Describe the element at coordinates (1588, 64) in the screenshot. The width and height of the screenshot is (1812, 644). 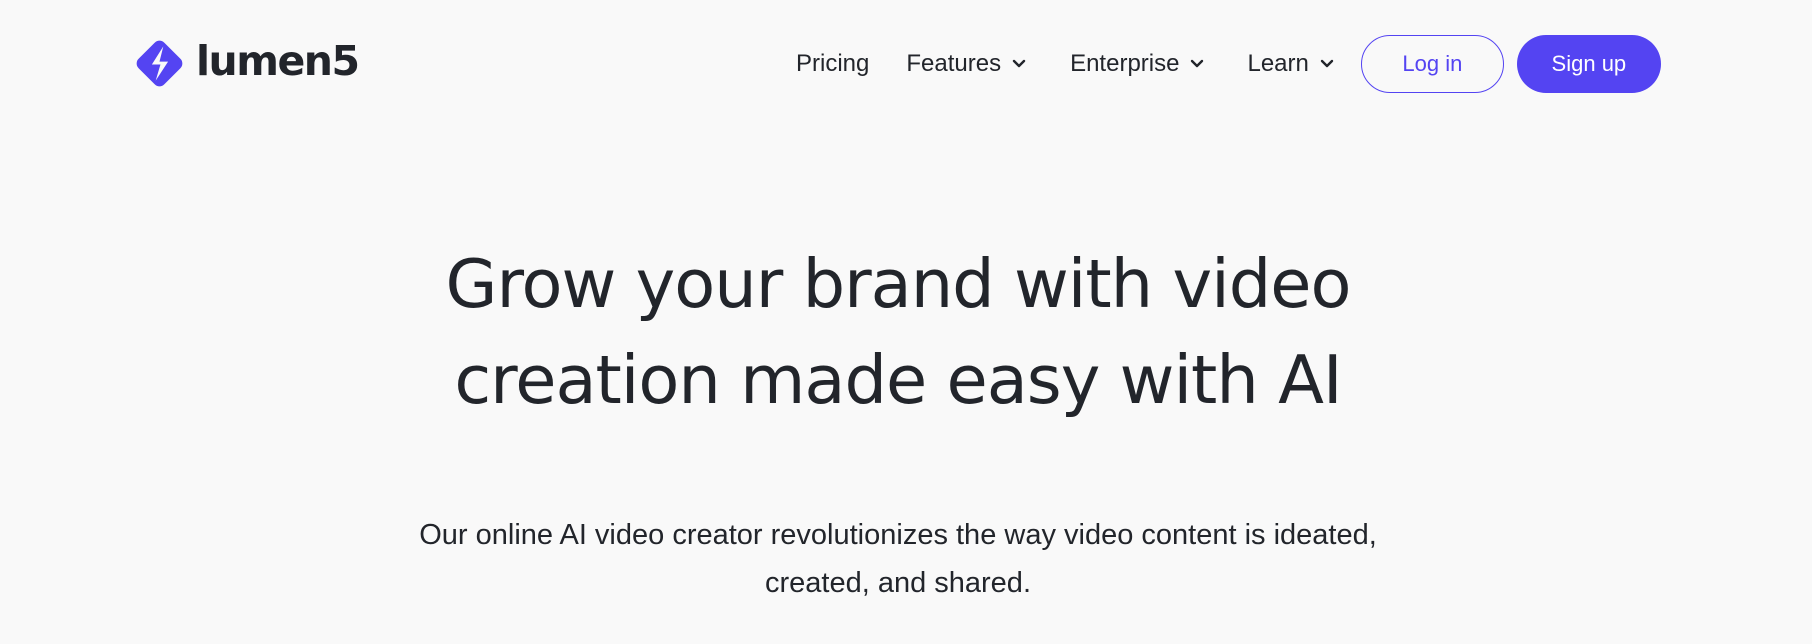
I see `signup-button: Sign up` at that location.